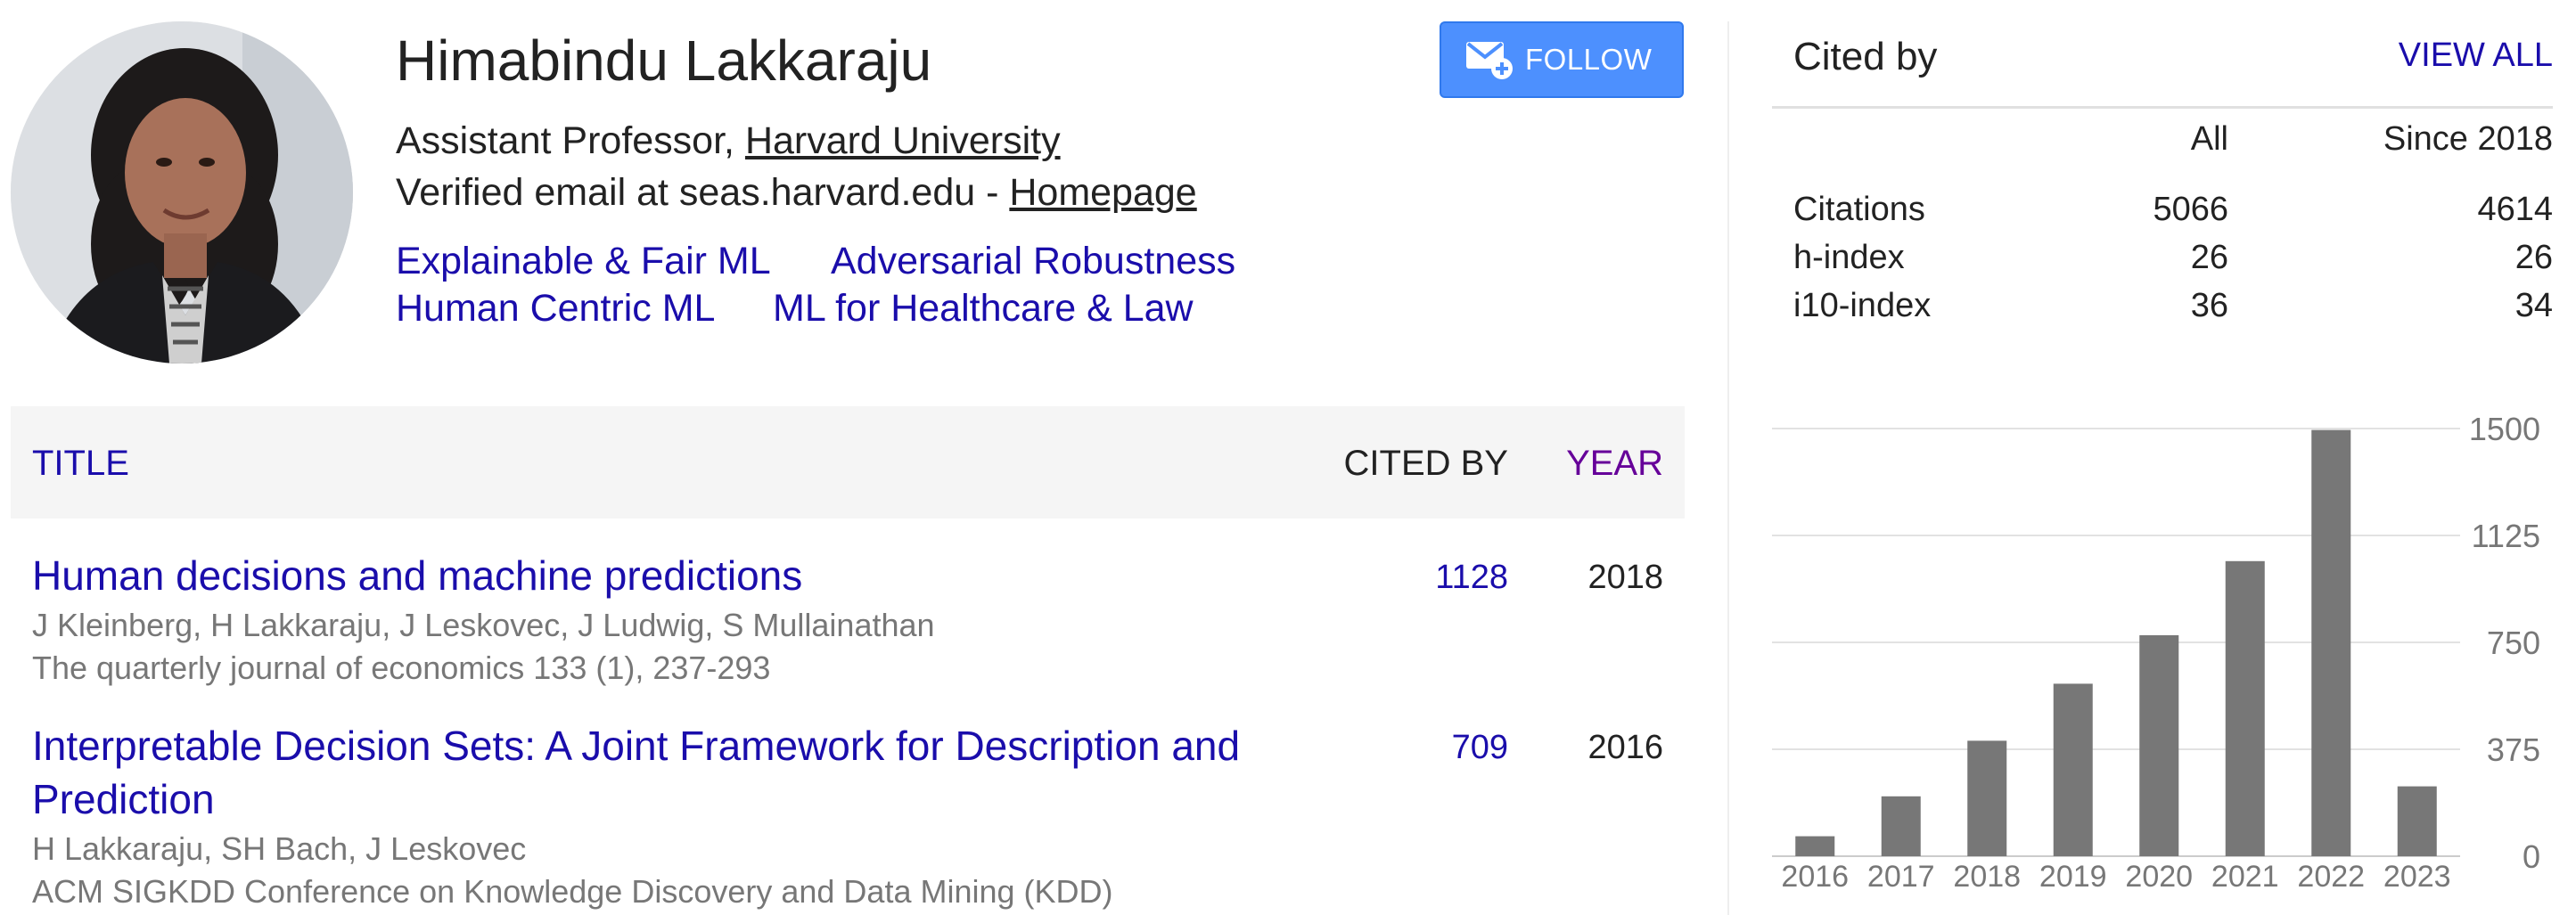 This screenshot has width=2576, height=915. What do you see at coordinates (848, 462) in the screenshot?
I see `publications-table-header: TITLE CITED BY YEAR` at bounding box center [848, 462].